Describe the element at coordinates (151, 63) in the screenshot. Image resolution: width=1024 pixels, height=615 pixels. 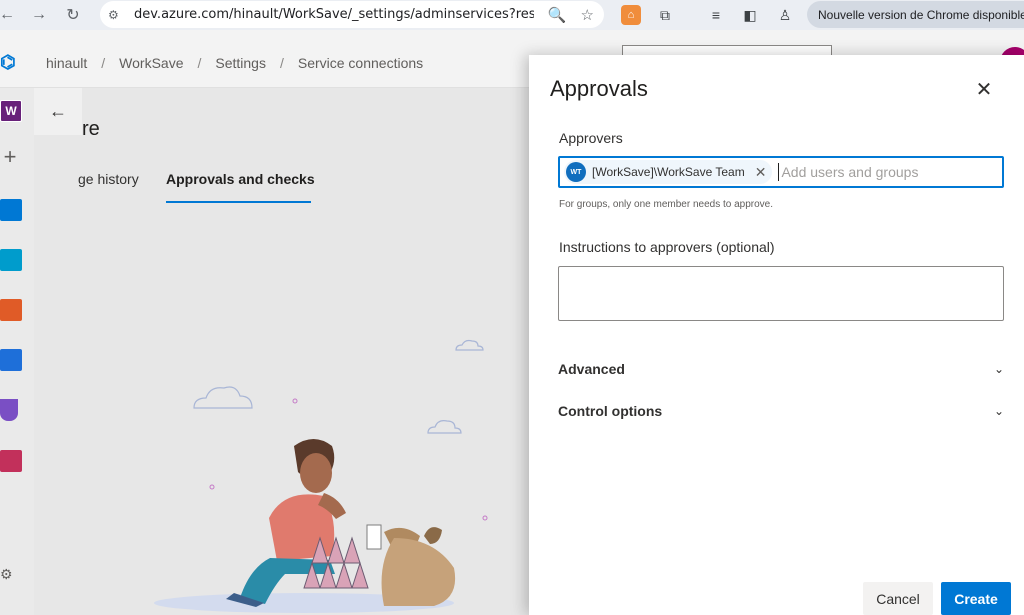
I see `breadcrumb-project: WorkSave` at that location.